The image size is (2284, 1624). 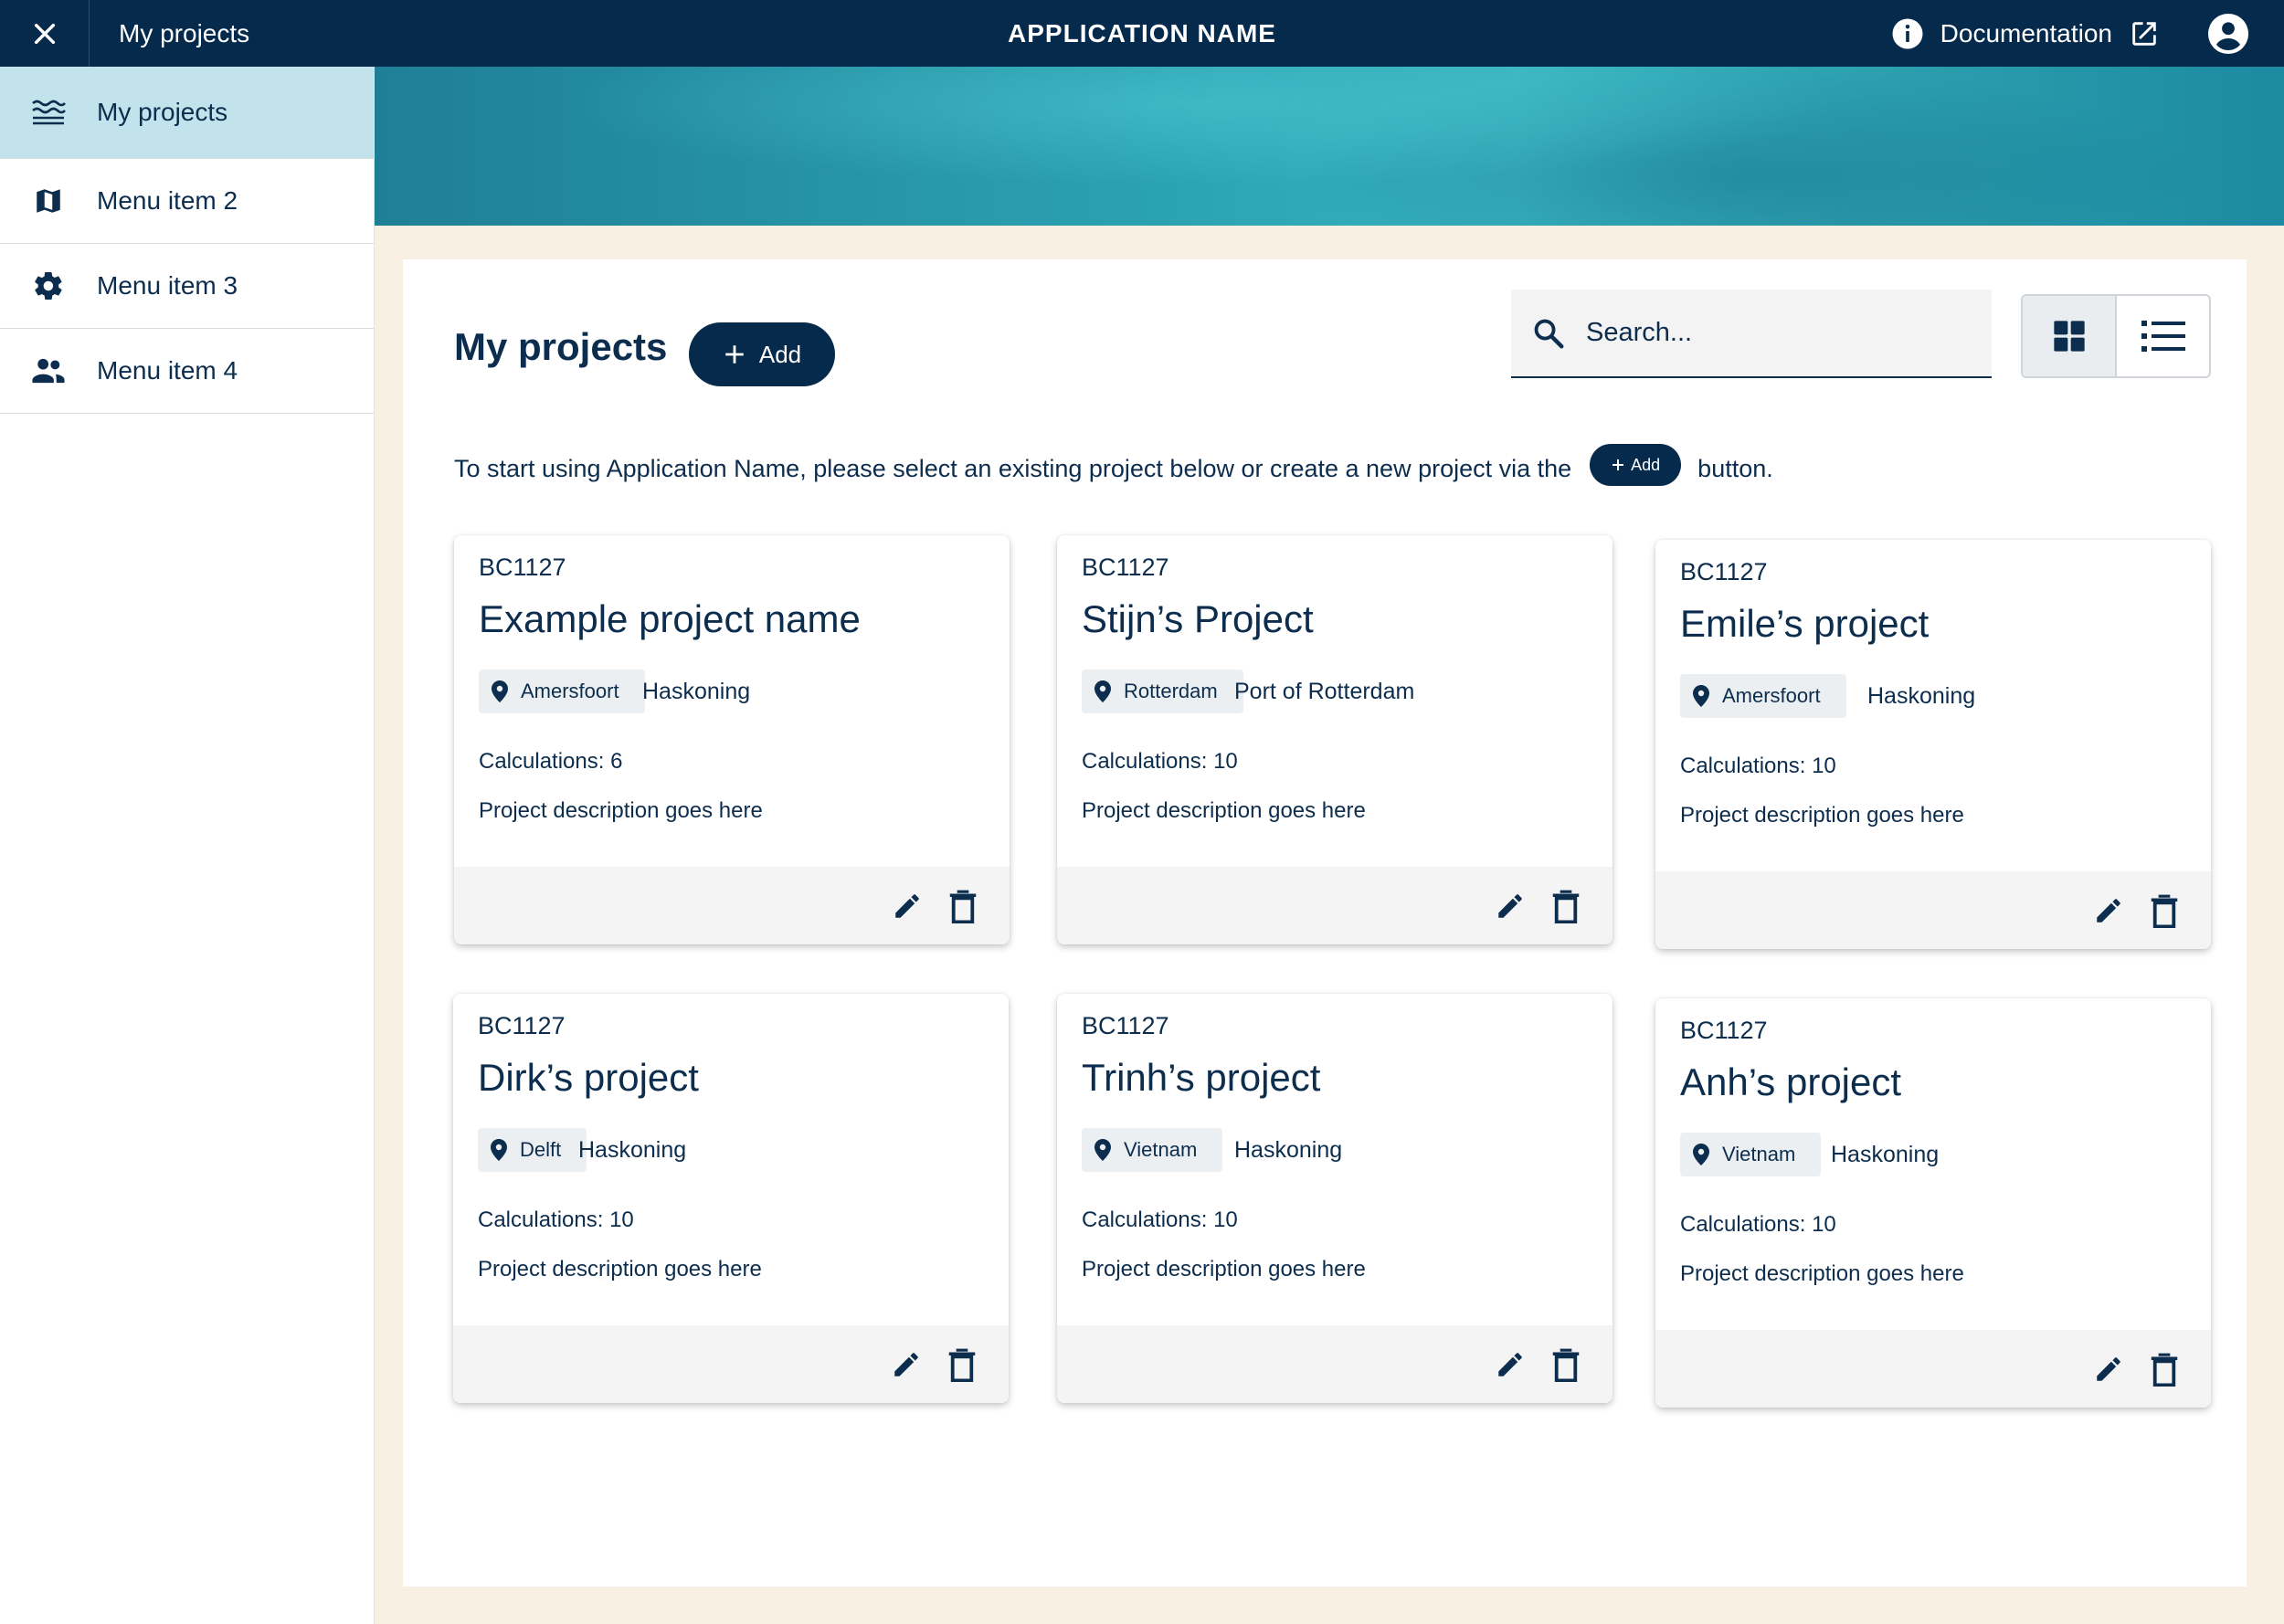 I want to click on inline-add-label: Add, so click(x=1646, y=464).